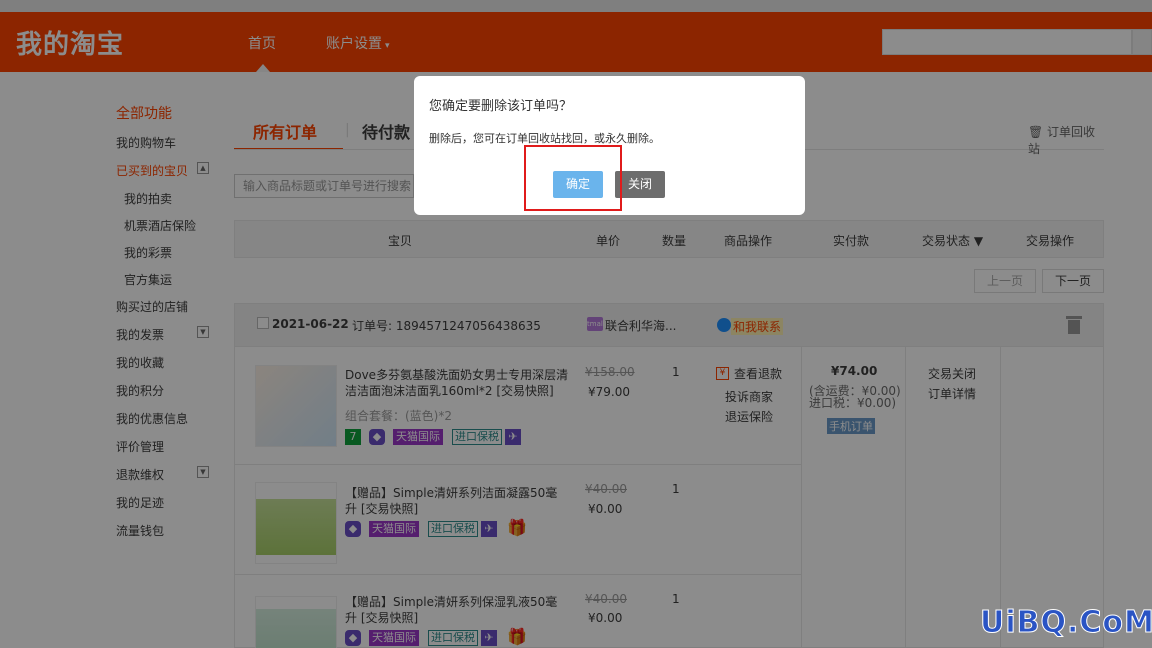 The height and width of the screenshot is (648, 1152). Describe the element at coordinates (640, 184) in the screenshot. I see `close-button: 关闭` at that location.